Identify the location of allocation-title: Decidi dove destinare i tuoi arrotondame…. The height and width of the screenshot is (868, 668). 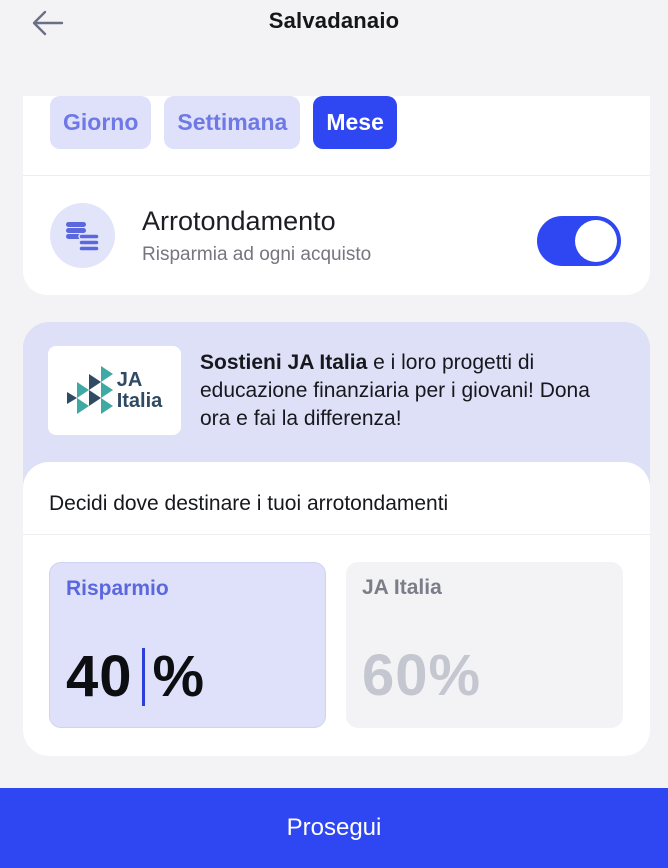
(249, 503).